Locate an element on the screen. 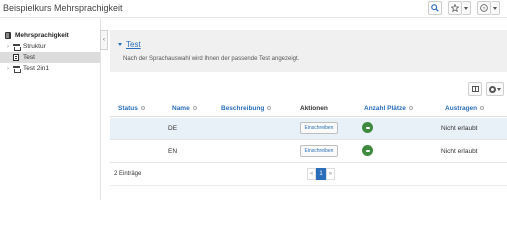 This screenshot has width=507, height=240. page-1-button: 1 is located at coordinates (321, 174).